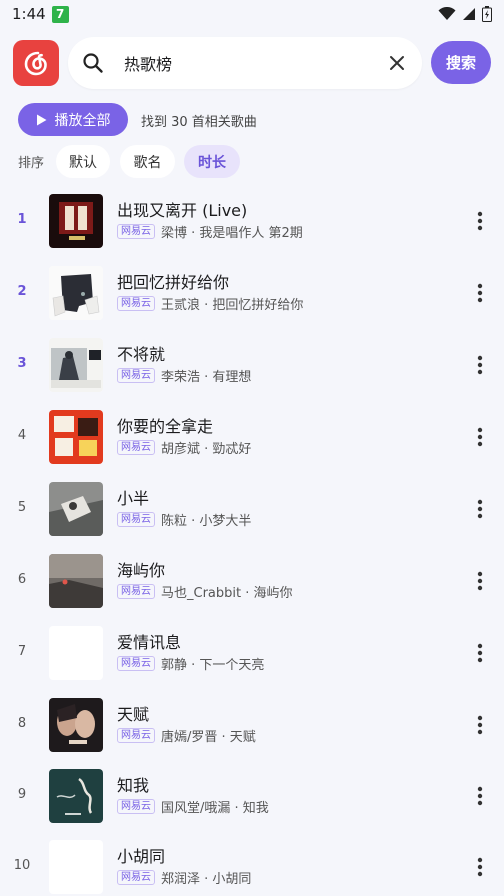  Describe the element at coordinates (22, 507) in the screenshot. I see `song-index: 5` at that location.